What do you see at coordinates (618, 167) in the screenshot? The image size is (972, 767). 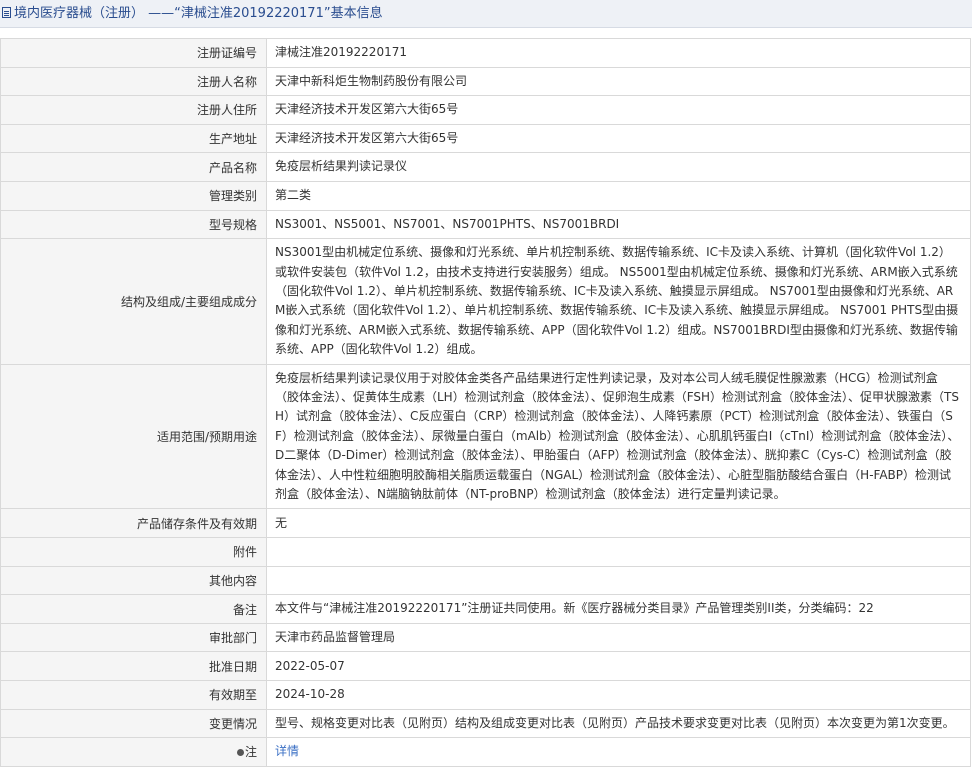 I see `row-value: 免疫层析结果判读记录仪` at bounding box center [618, 167].